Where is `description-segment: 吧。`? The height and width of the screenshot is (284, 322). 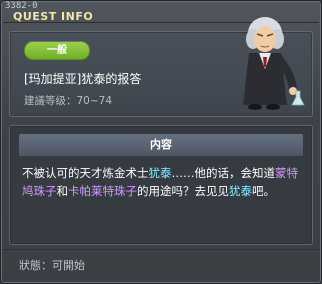 description-segment: 吧。 is located at coordinates (263, 191).